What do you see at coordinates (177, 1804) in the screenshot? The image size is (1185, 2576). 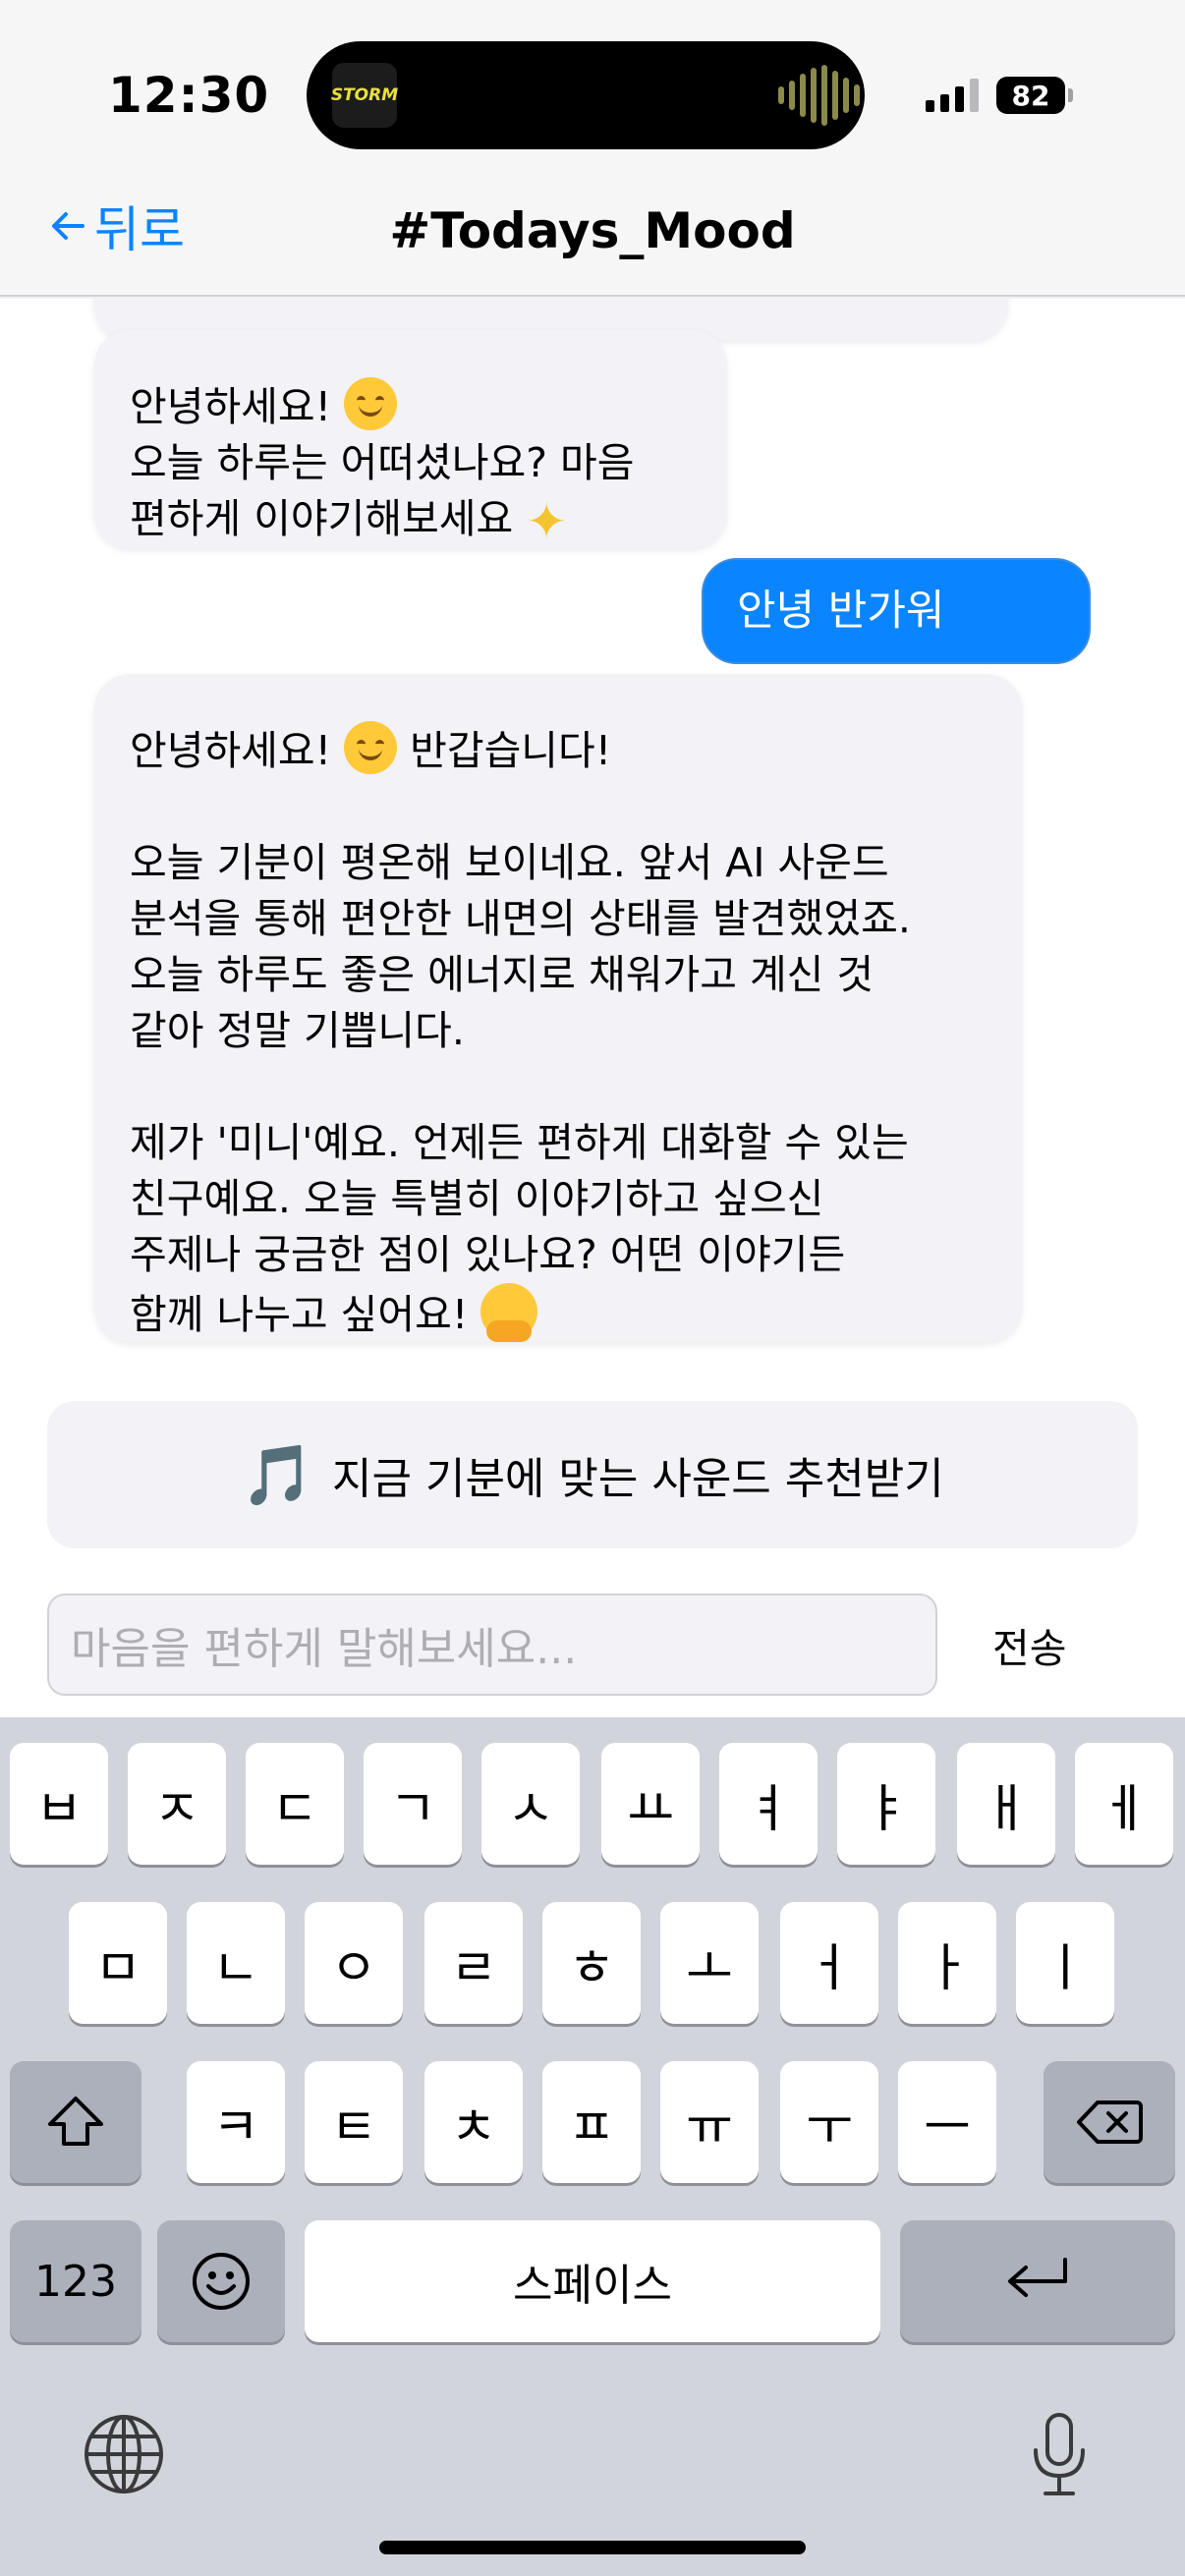 I see `key: ㅈ` at bounding box center [177, 1804].